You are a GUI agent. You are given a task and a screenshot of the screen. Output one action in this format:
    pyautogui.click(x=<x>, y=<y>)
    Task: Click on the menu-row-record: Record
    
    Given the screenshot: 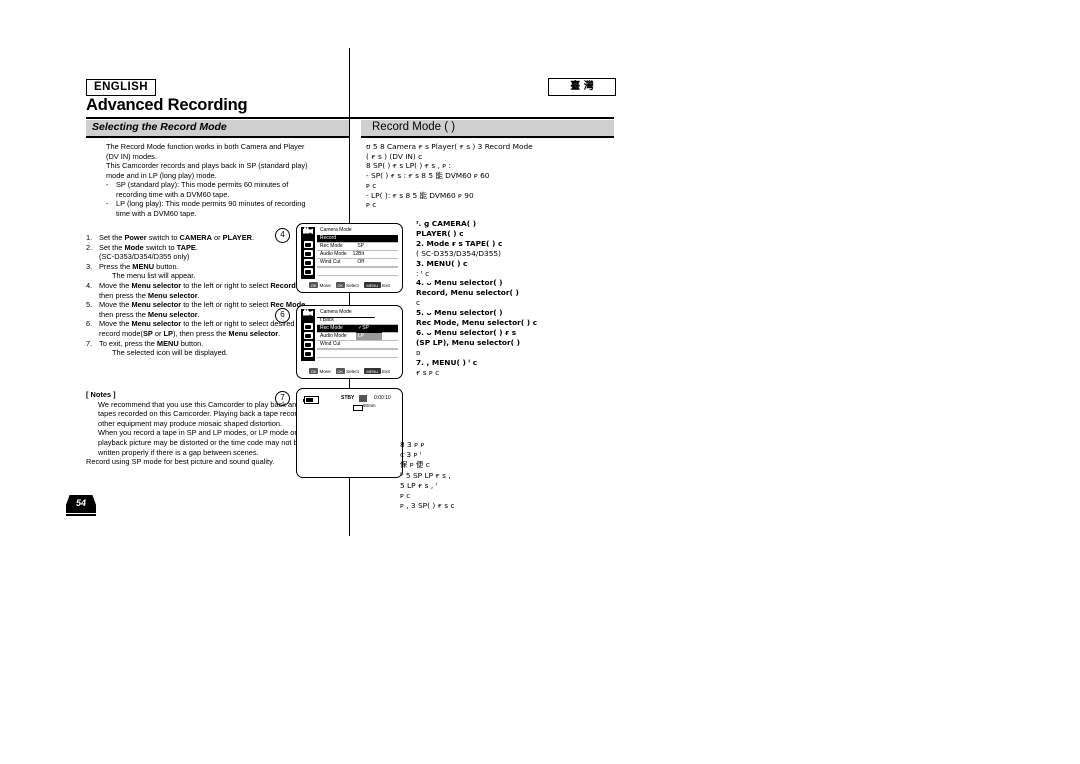 What is the action you would take?
    pyautogui.click(x=357, y=239)
    